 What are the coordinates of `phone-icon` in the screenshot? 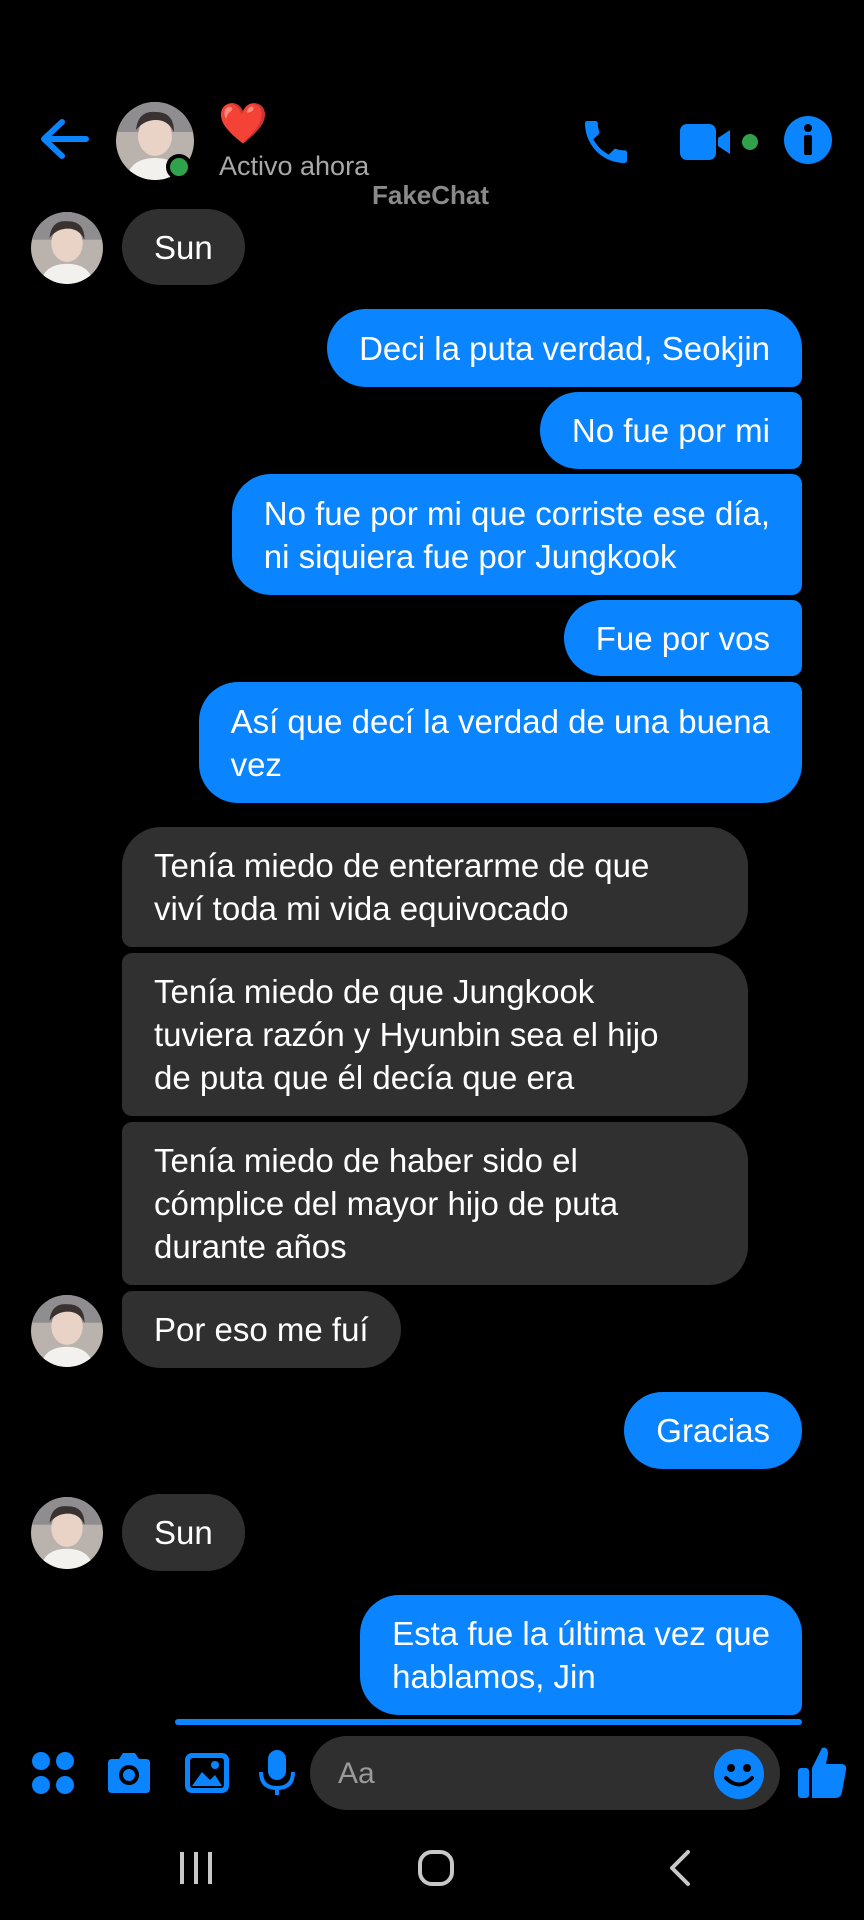 It's located at (606, 142).